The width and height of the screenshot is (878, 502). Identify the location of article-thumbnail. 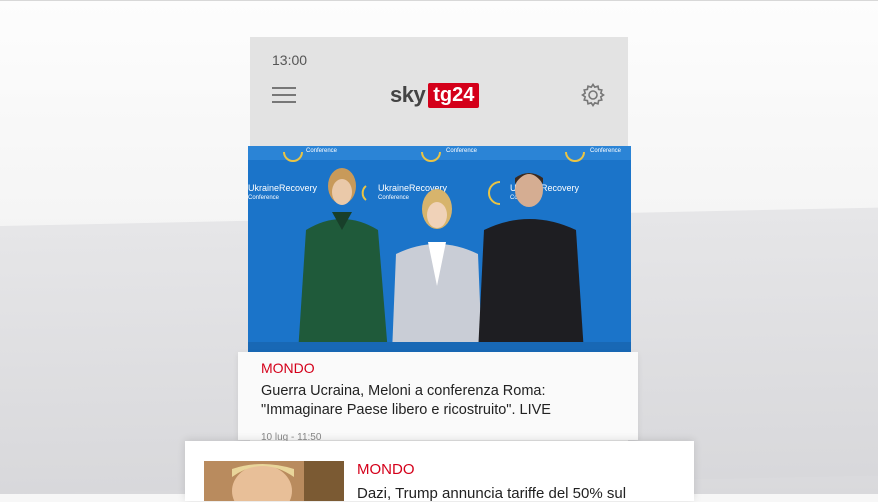
(274, 481).